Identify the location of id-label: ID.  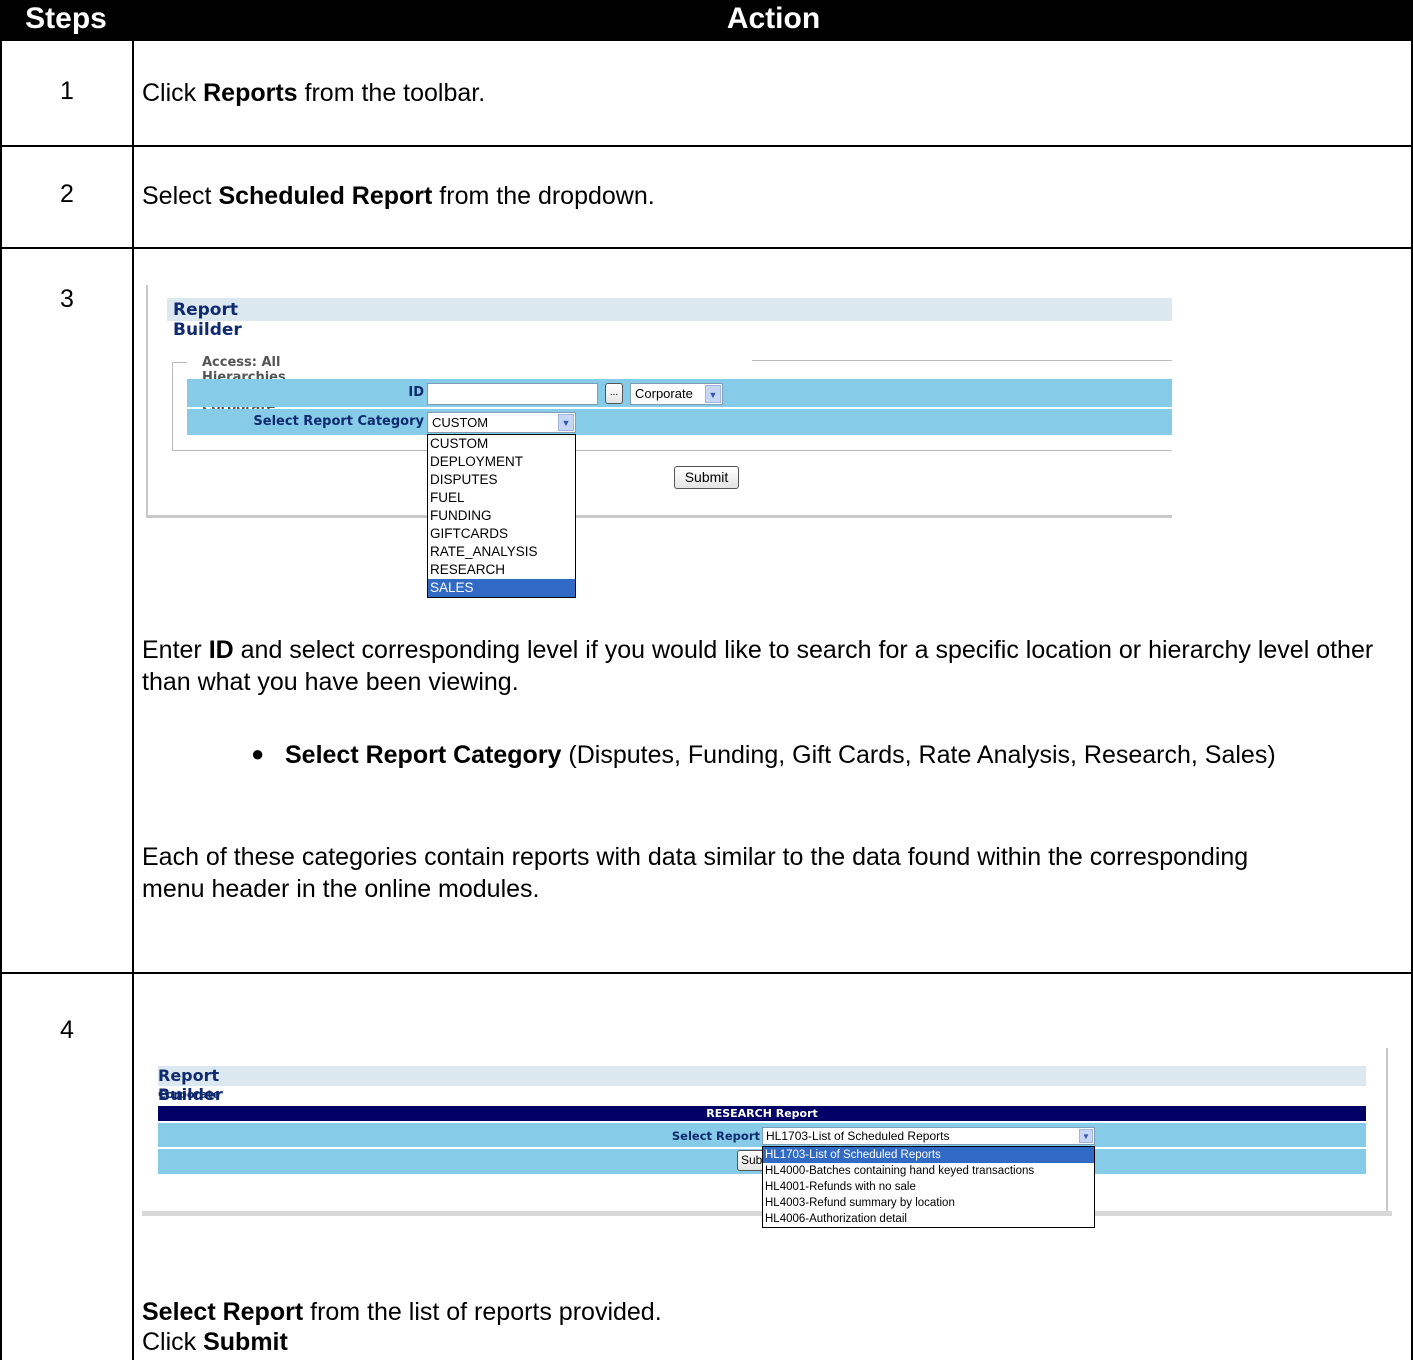
(416, 392).